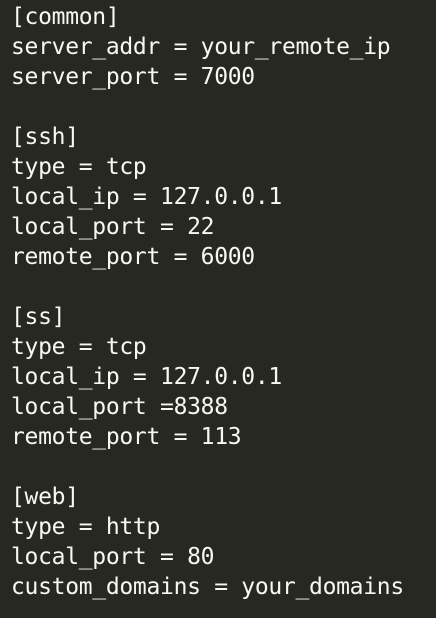  Describe the element at coordinates (65, 17) in the screenshot. I see `code-line-section-common: [common]` at that location.